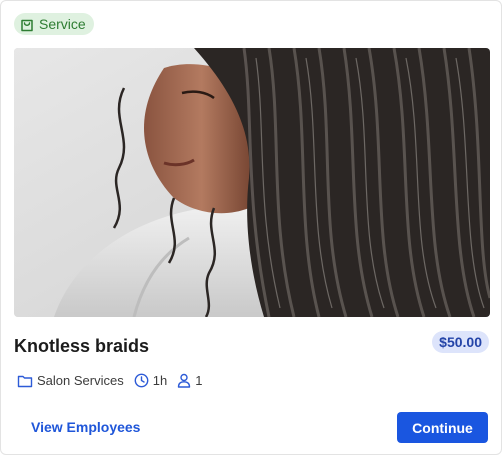  I want to click on continue-button: Continue, so click(442, 427).